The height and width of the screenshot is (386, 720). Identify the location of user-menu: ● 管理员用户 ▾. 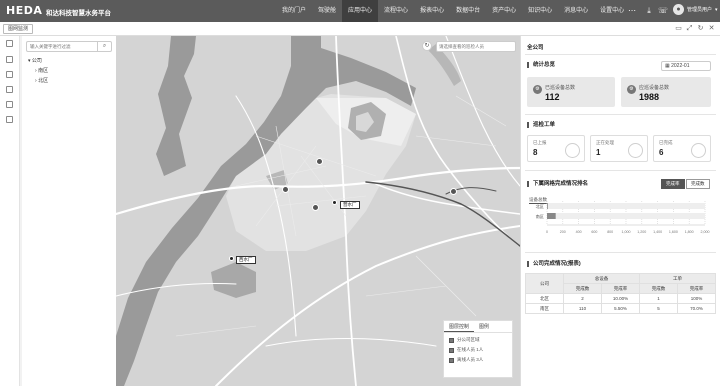
(695, 9).